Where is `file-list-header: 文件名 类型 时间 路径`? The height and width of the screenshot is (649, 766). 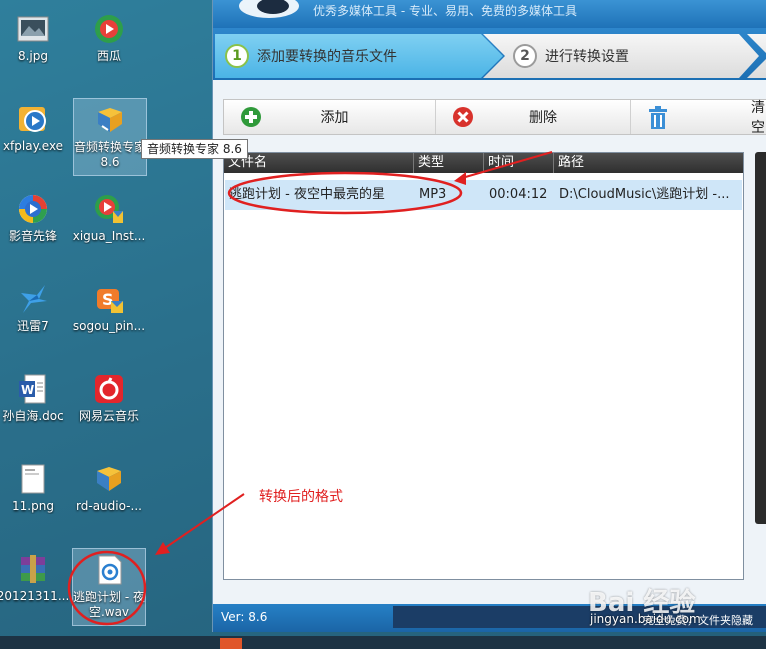
file-list-header: 文件名 类型 时间 路径 is located at coordinates (483, 163).